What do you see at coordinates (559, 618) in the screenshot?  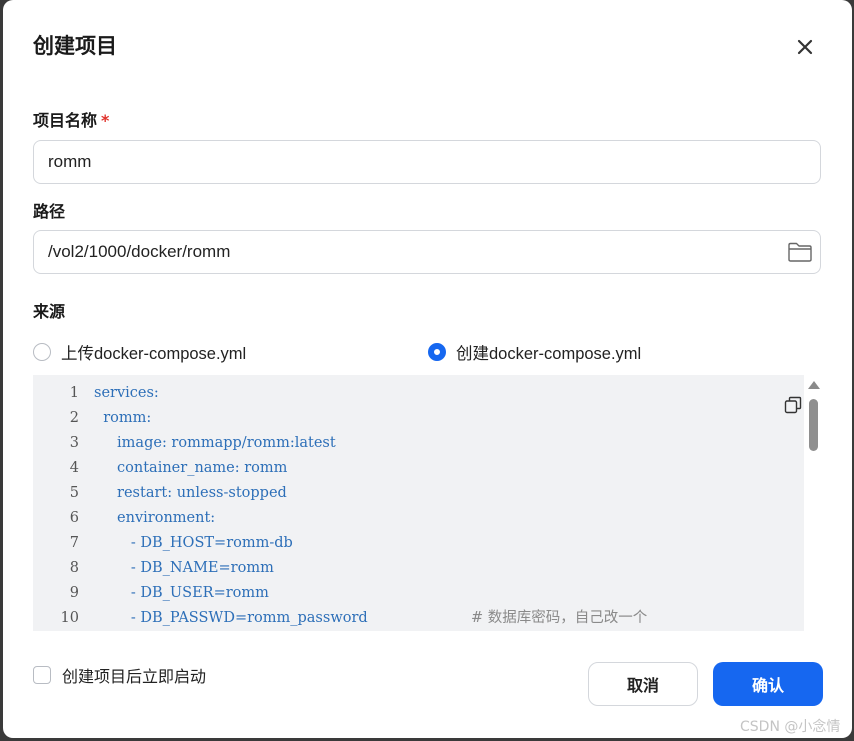 I see `code-comment: # 数据库密码，自己改一个` at bounding box center [559, 618].